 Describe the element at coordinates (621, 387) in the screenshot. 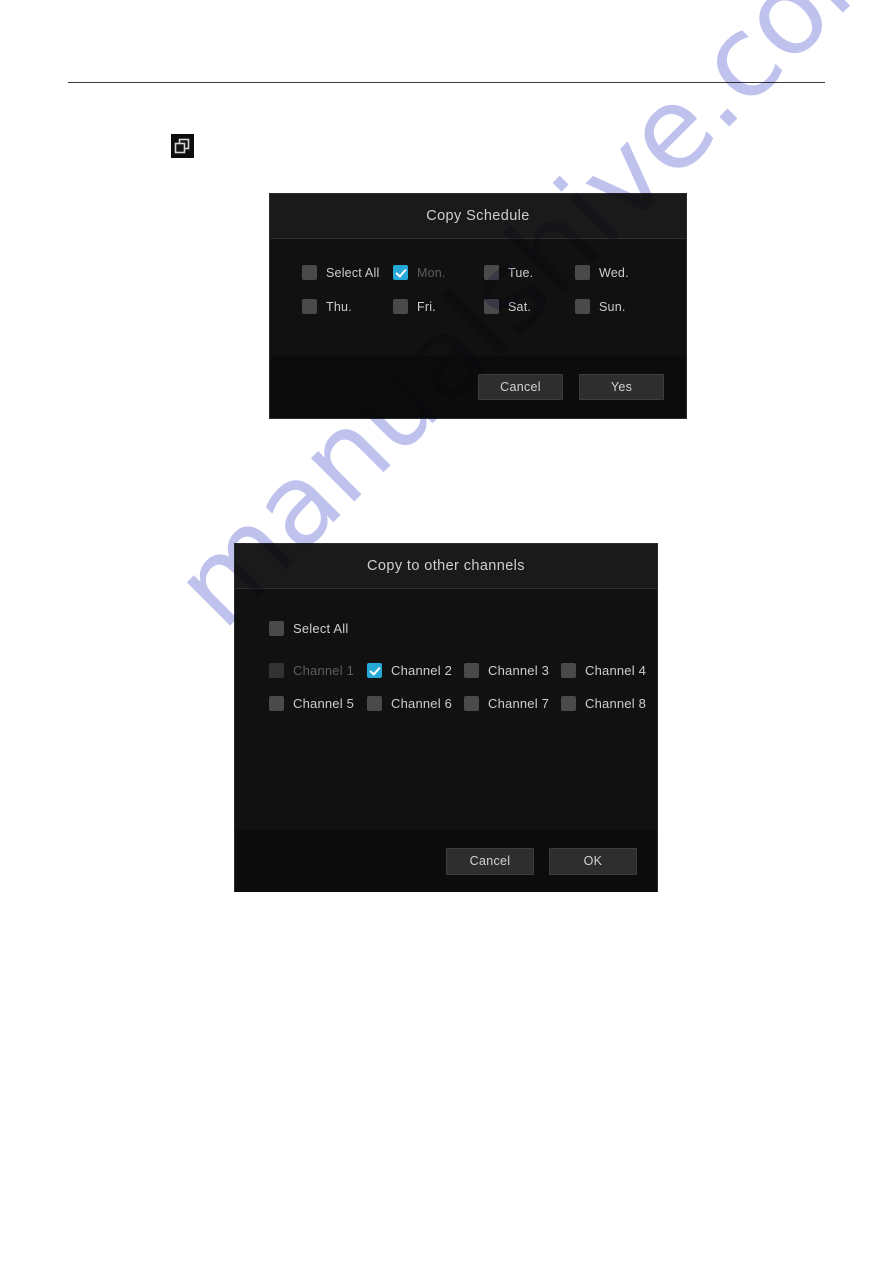

I see `yes-button: Yes` at that location.